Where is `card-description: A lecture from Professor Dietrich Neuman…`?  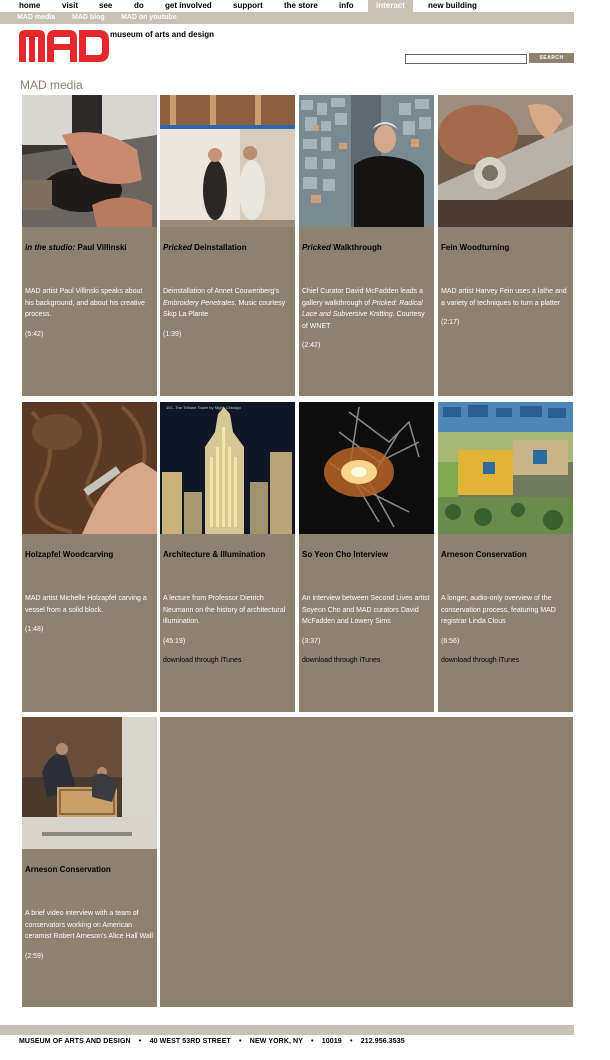
card-description: A lecture from Professor Dietrich Neuman… is located at coordinates (227, 629).